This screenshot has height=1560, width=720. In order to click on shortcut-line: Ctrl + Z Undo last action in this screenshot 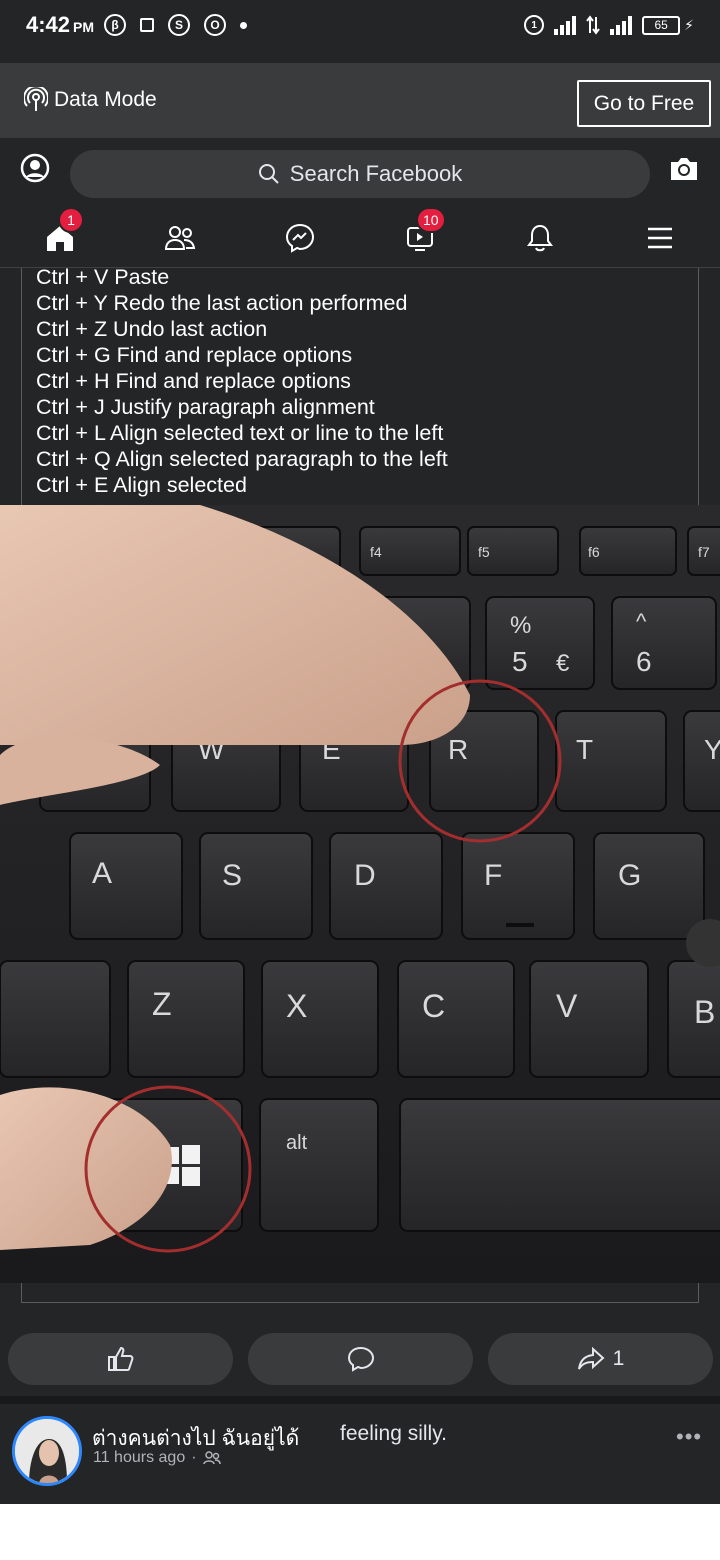, I will do `click(152, 329)`.